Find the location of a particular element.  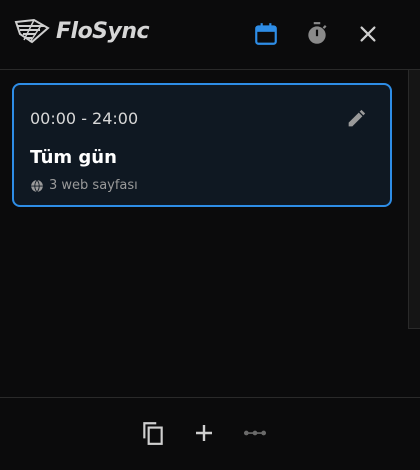

close-button is located at coordinates (368, 34).